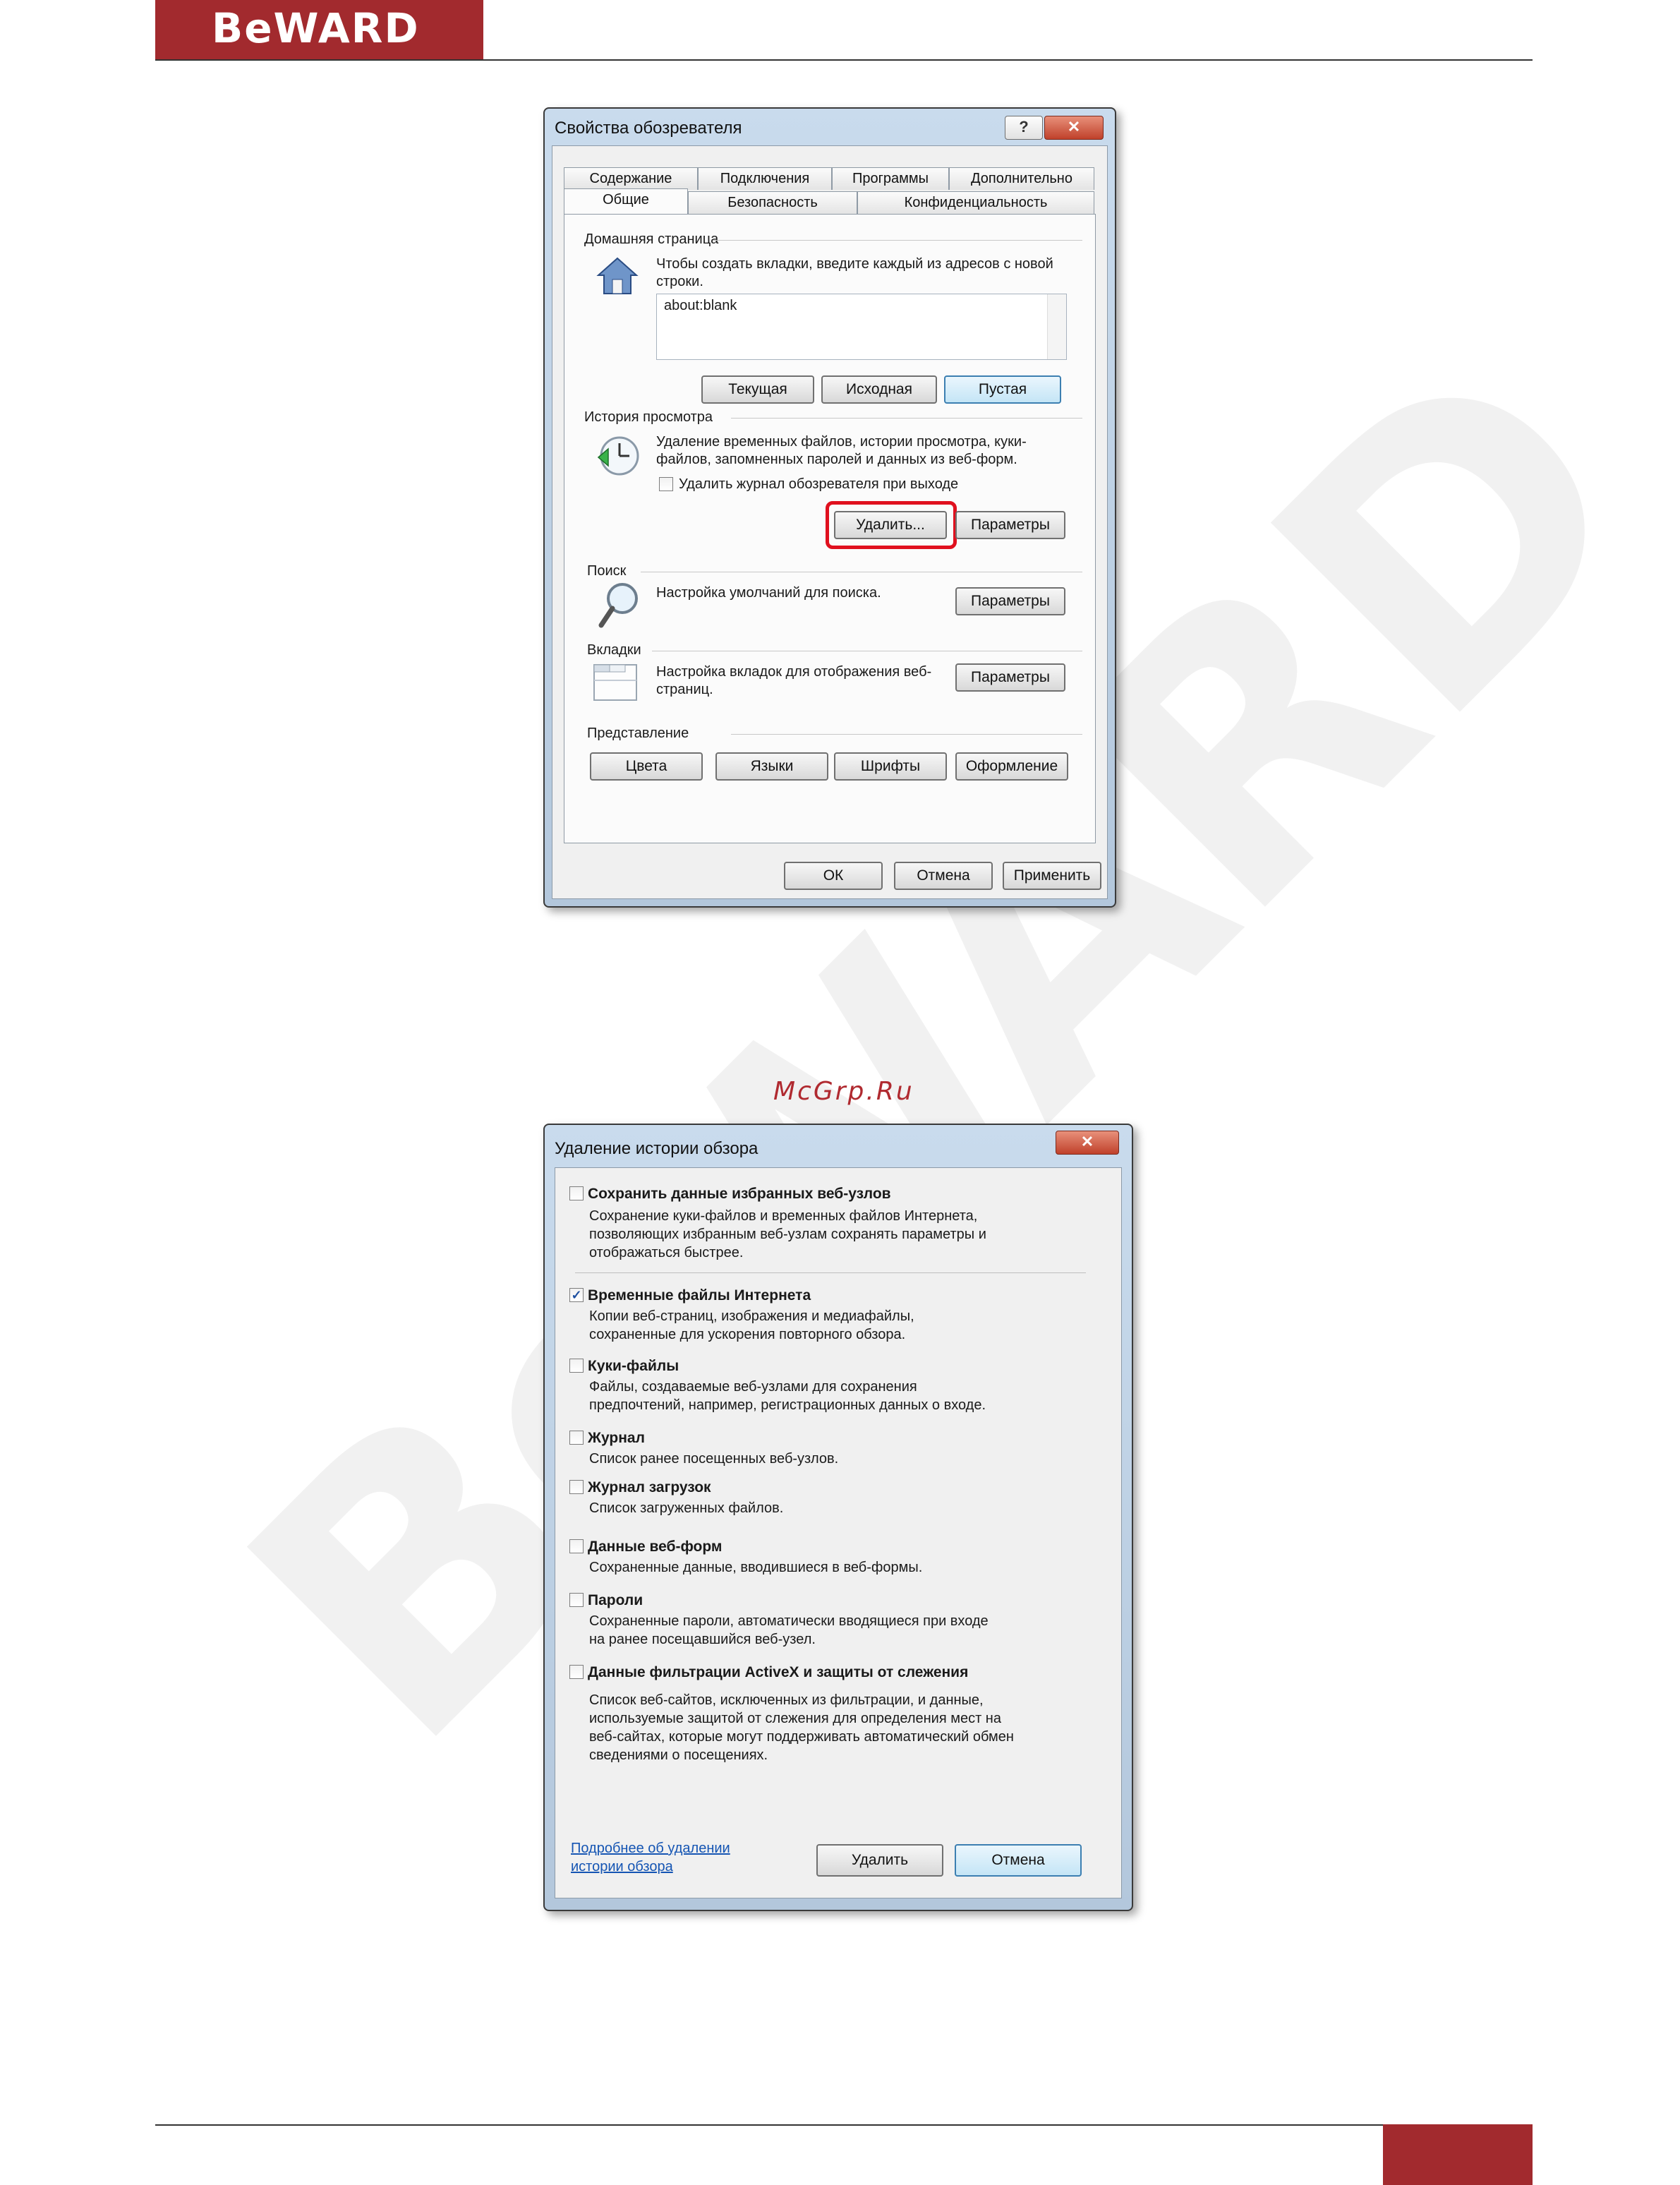 The image size is (1680, 2185). Describe the element at coordinates (576, 1295) in the screenshot. I see `temp-files-checkbox: ✓` at that location.